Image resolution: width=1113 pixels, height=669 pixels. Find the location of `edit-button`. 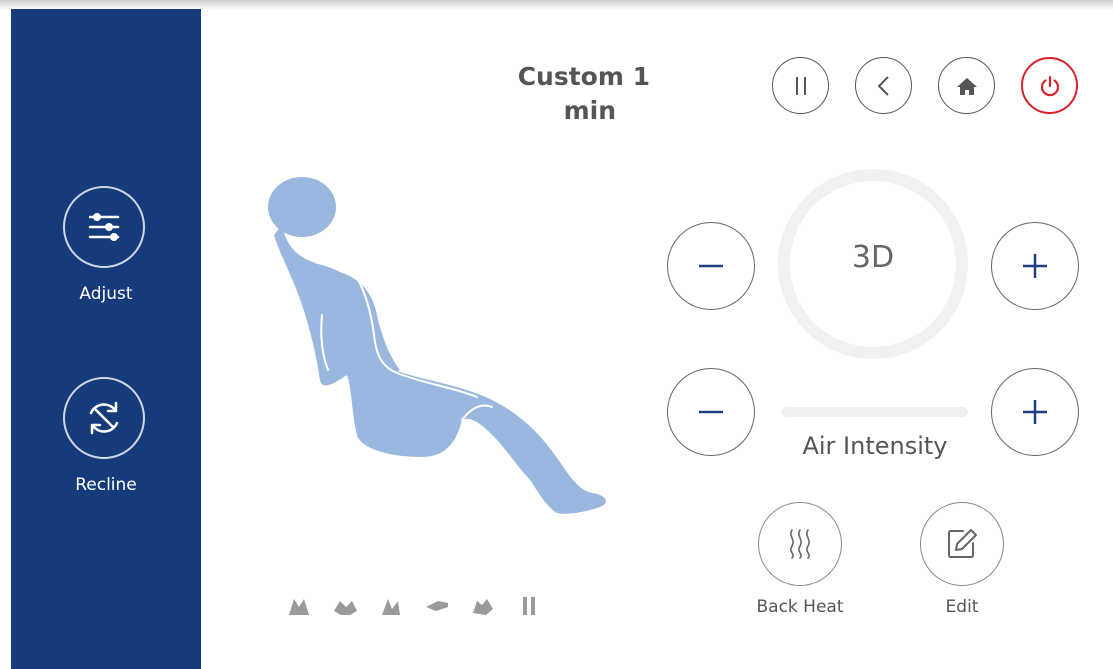

edit-button is located at coordinates (962, 544).